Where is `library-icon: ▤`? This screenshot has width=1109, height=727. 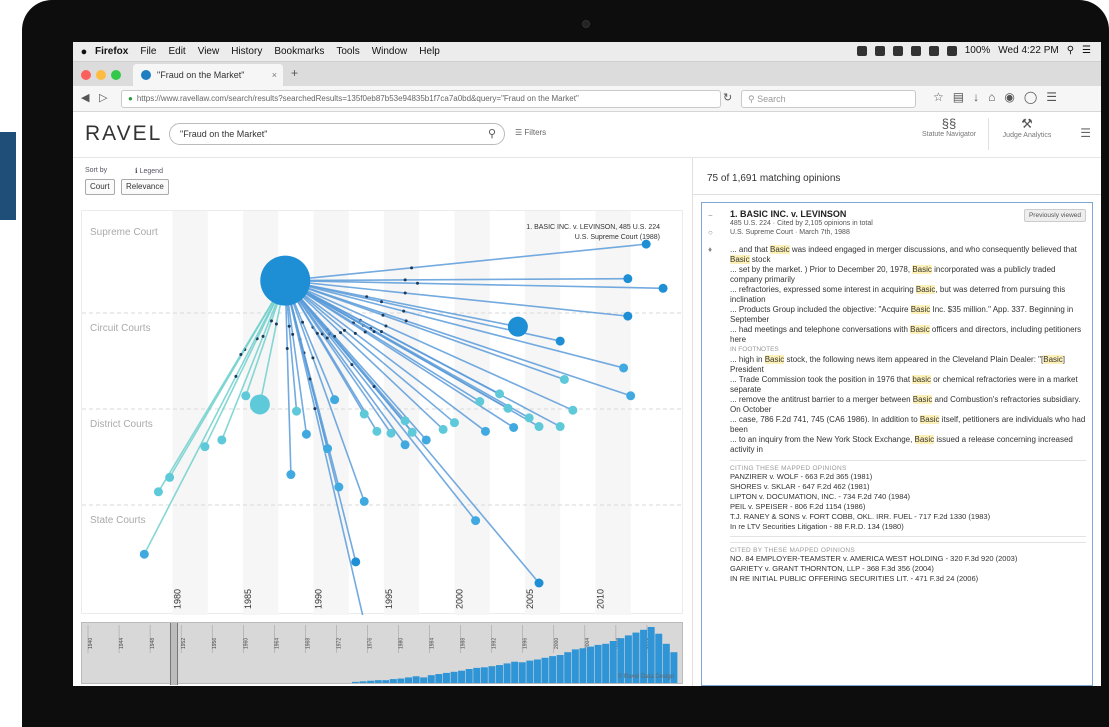
library-icon: ▤ is located at coordinates (958, 97).